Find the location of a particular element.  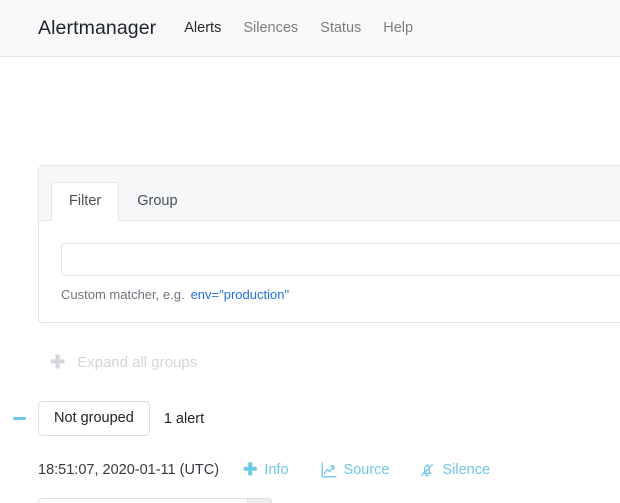

alert-label-chip: alertname="High Pod Memory" is located at coordinates (142, 500).